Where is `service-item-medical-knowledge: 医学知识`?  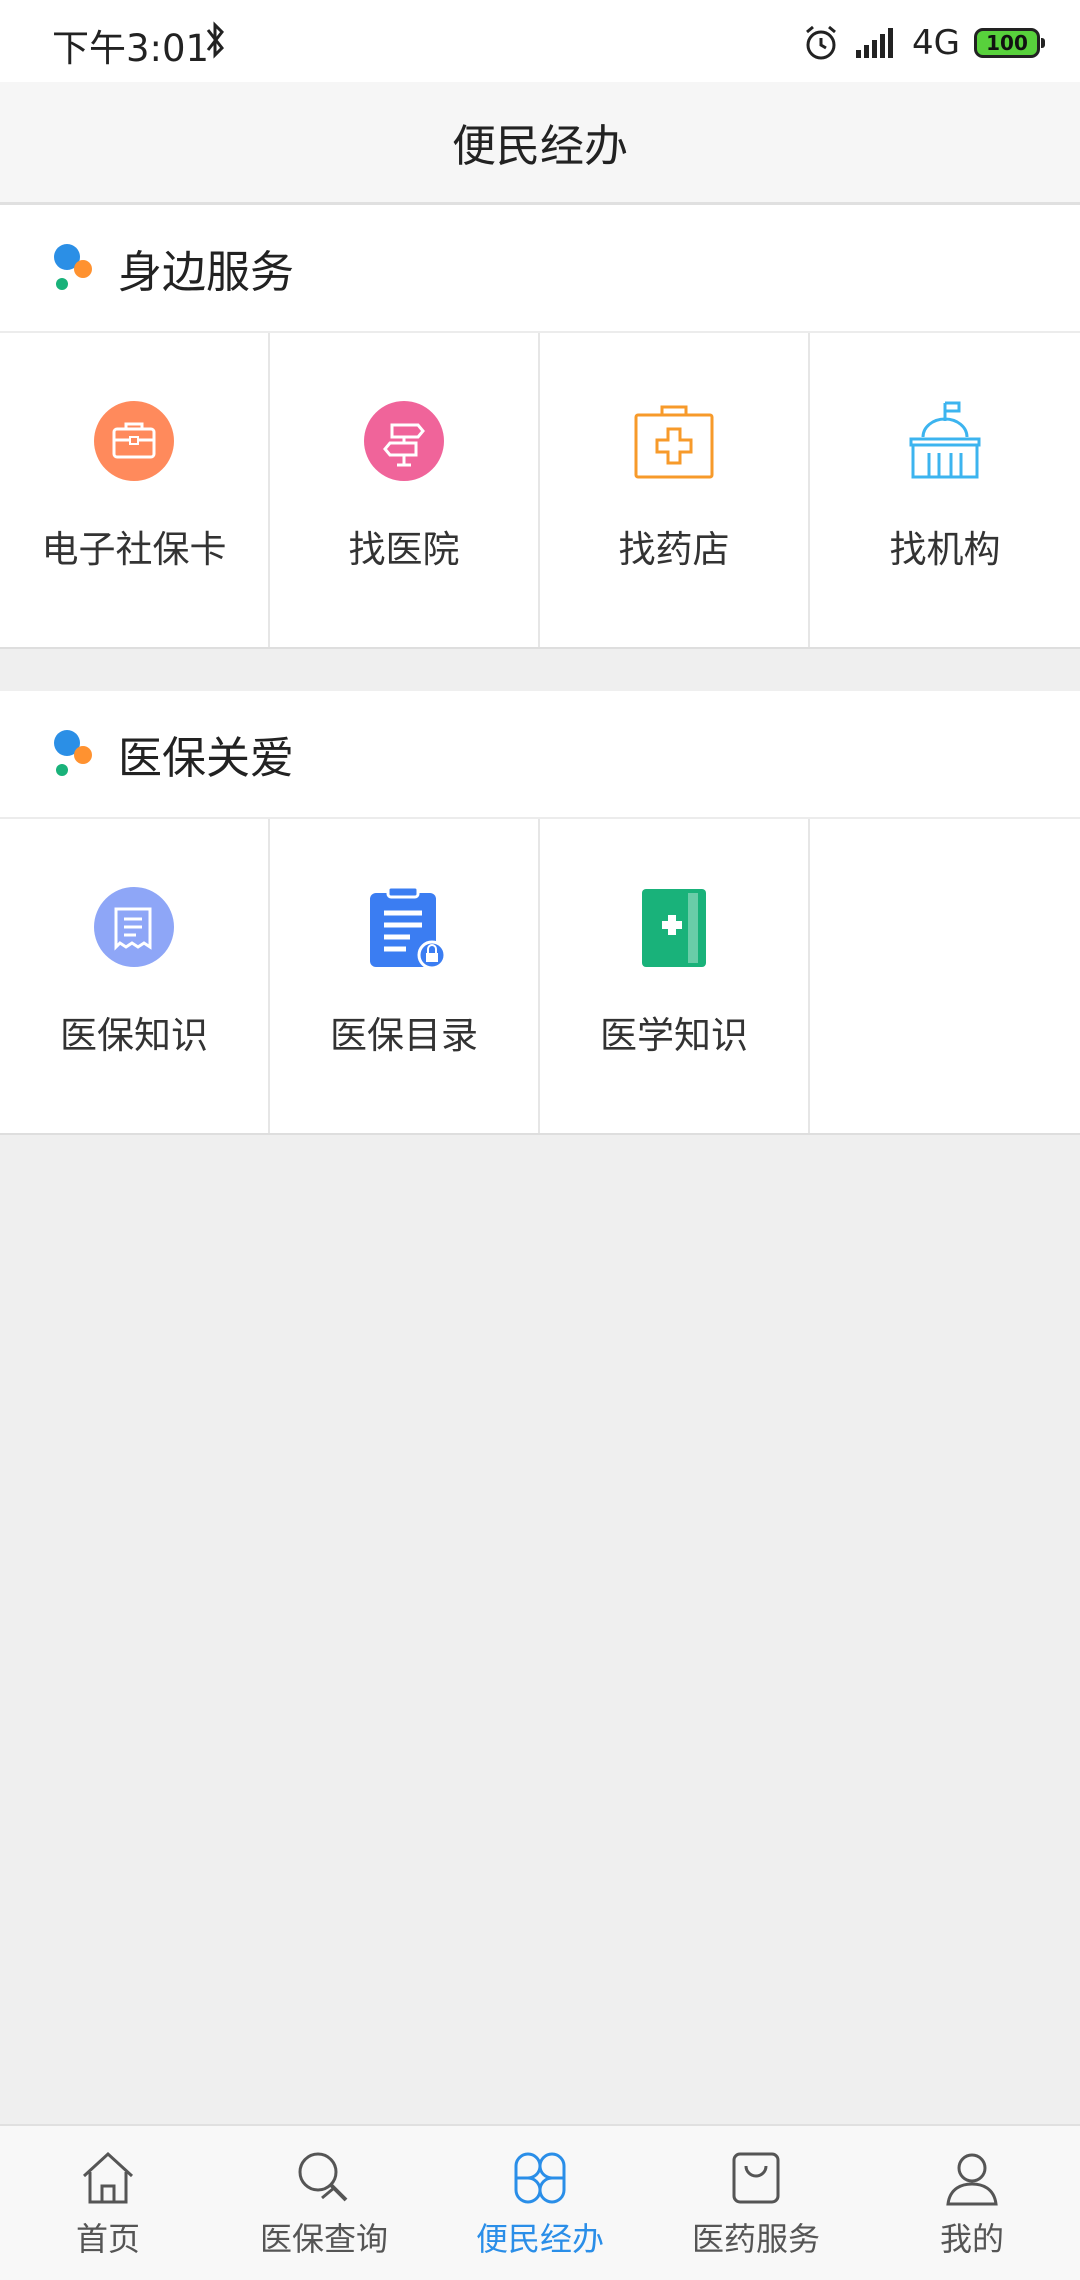 service-item-medical-knowledge: 医学知识 is located at coordinates (675, 976).